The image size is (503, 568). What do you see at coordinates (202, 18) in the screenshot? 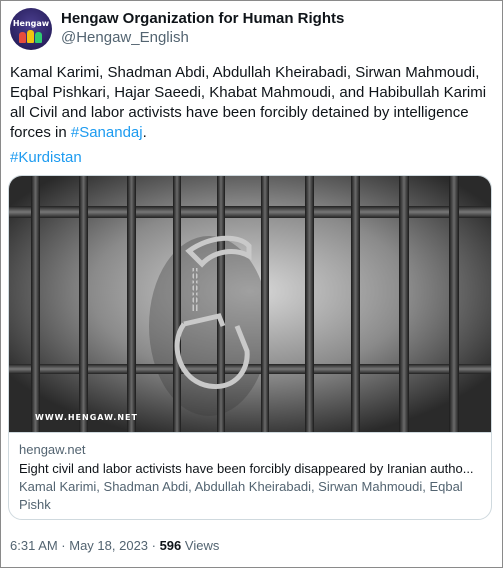
I see `author-display-name: Hengaw Organization for Human Rights` at bounding box center [202, 18].